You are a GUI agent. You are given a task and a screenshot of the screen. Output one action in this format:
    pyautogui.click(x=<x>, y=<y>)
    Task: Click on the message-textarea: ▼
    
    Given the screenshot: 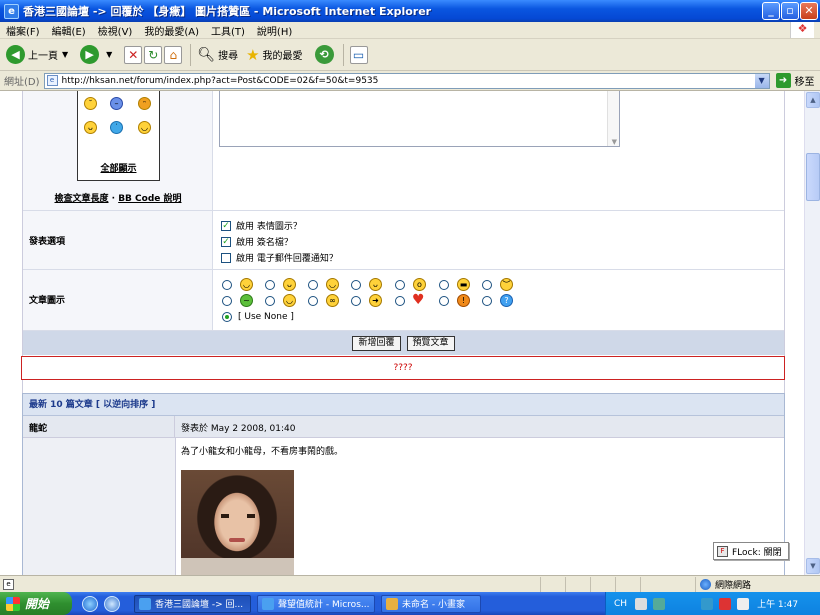 What is the action you would take?
    pyautogui.click(x=419, y=119)
    